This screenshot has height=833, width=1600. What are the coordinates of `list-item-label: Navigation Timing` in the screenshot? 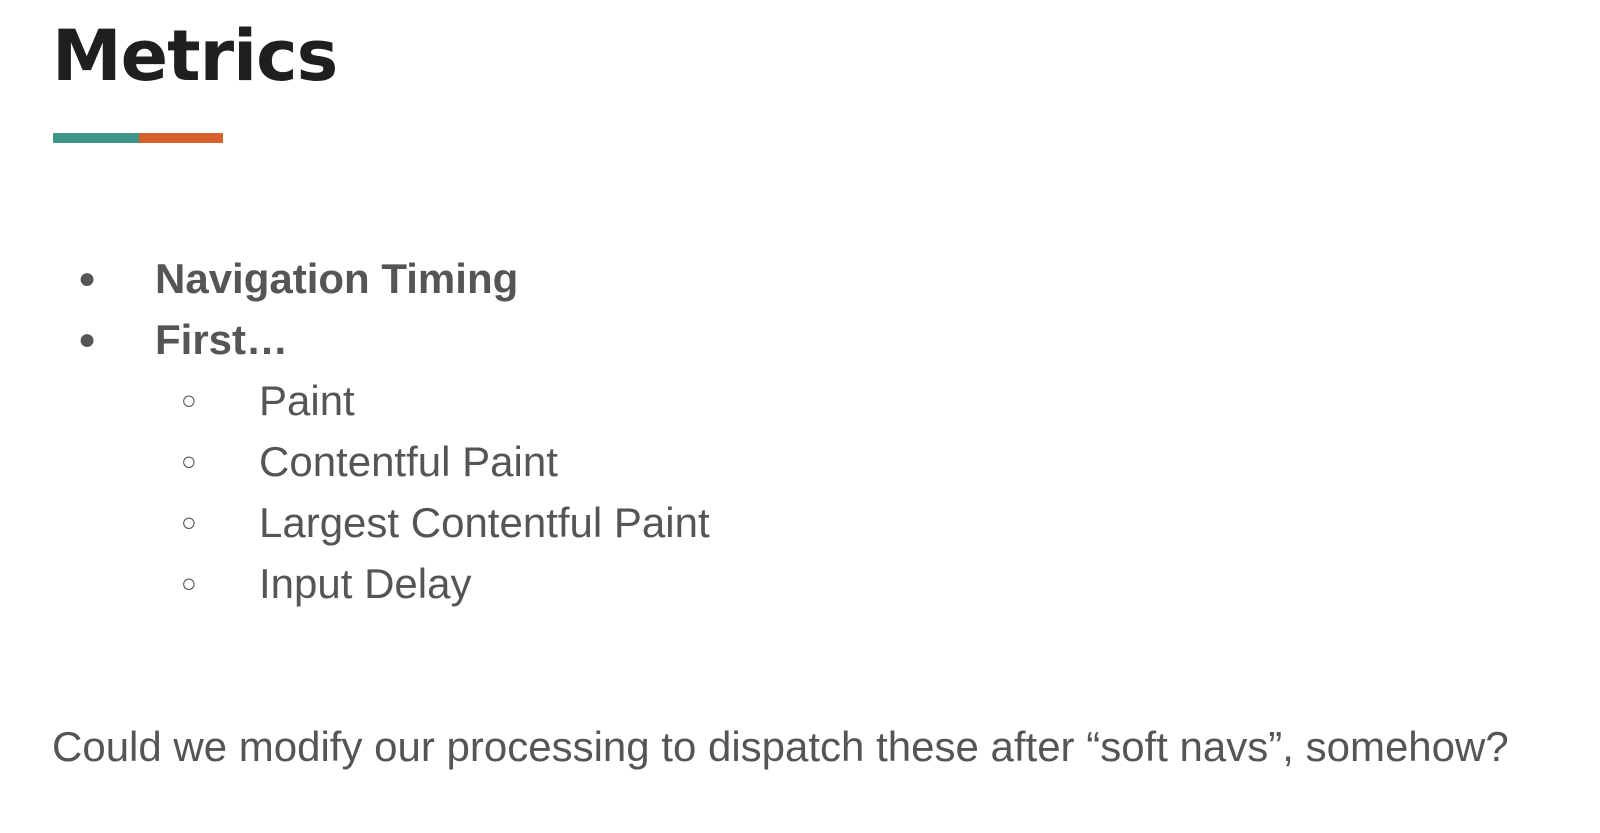 It's located at (337, 278).